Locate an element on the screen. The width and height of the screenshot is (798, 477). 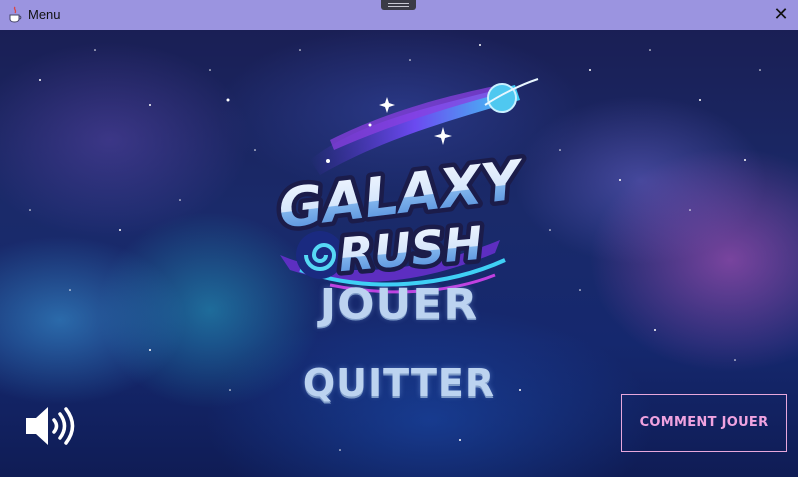
how-to-play-label: COMMENT JOUER is located at coordinates (704, 422).